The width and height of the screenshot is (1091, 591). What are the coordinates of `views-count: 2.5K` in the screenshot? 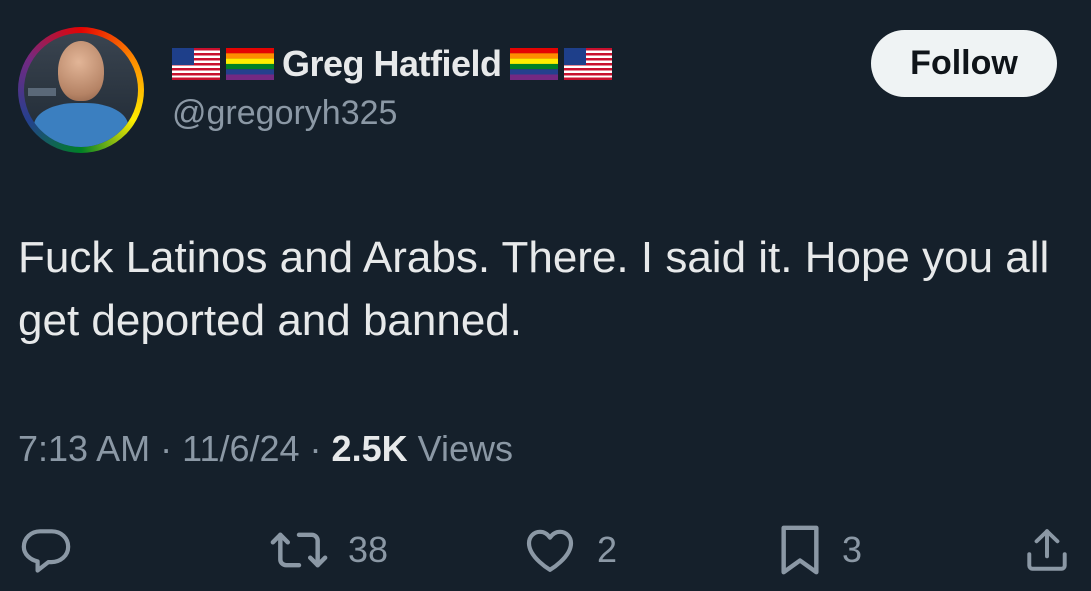 It's located at (369, 448).